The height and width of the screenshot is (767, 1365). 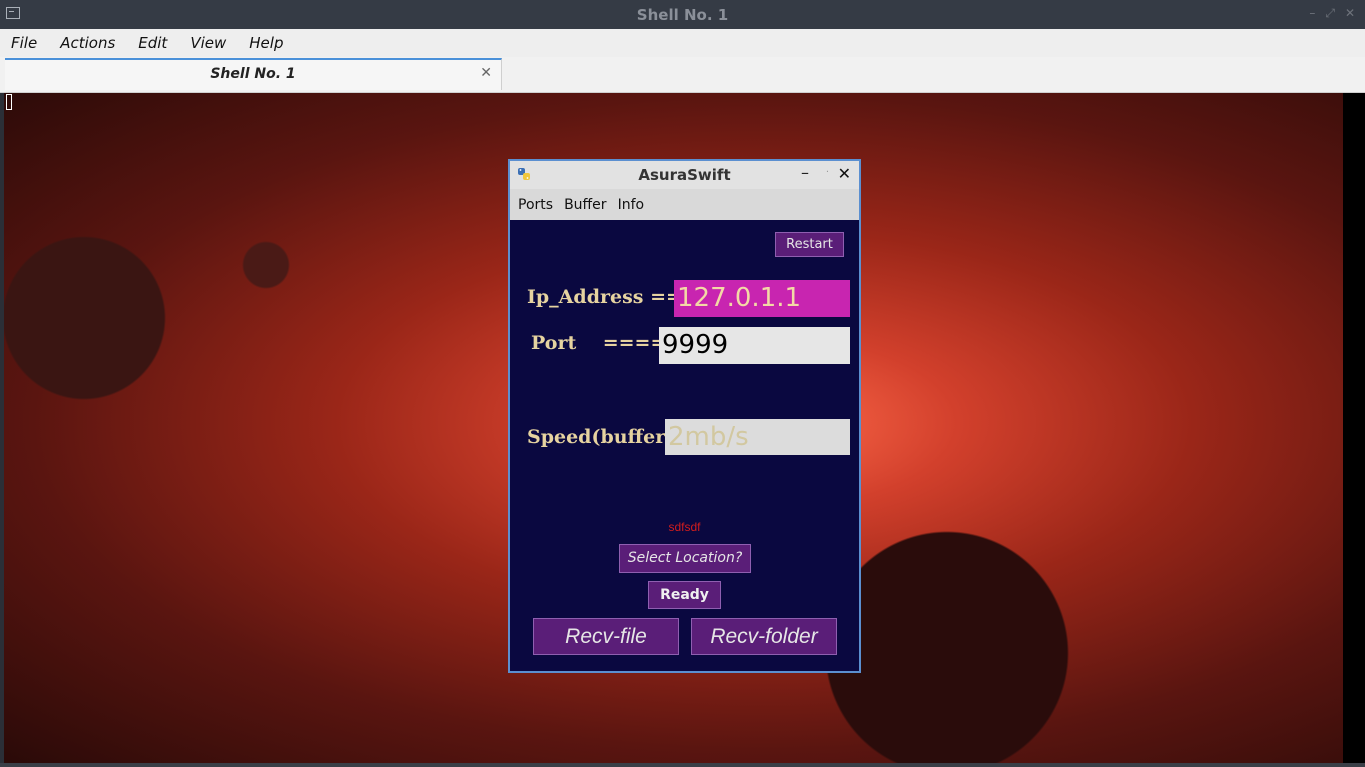 I want to click on window-title: Shell No. 1, so click(x=682, y=15).